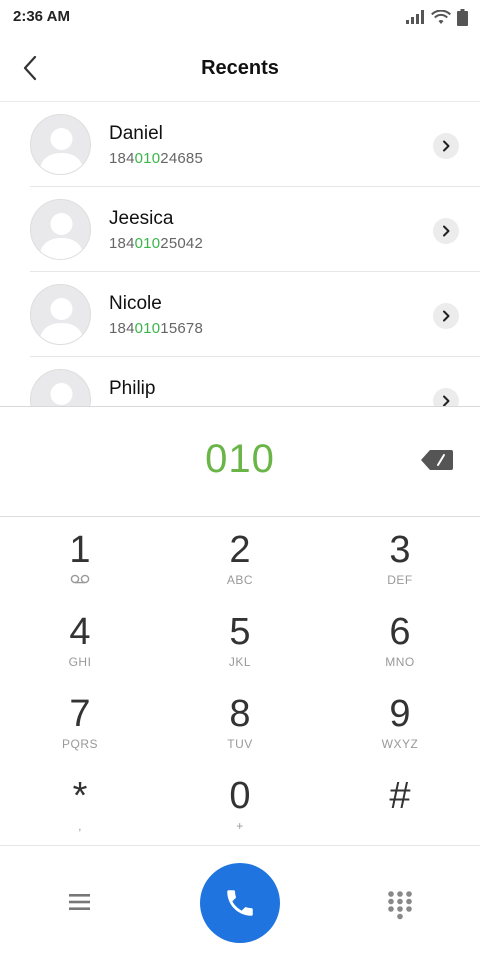  I want to click on key-hash: #, so click(400, 804).